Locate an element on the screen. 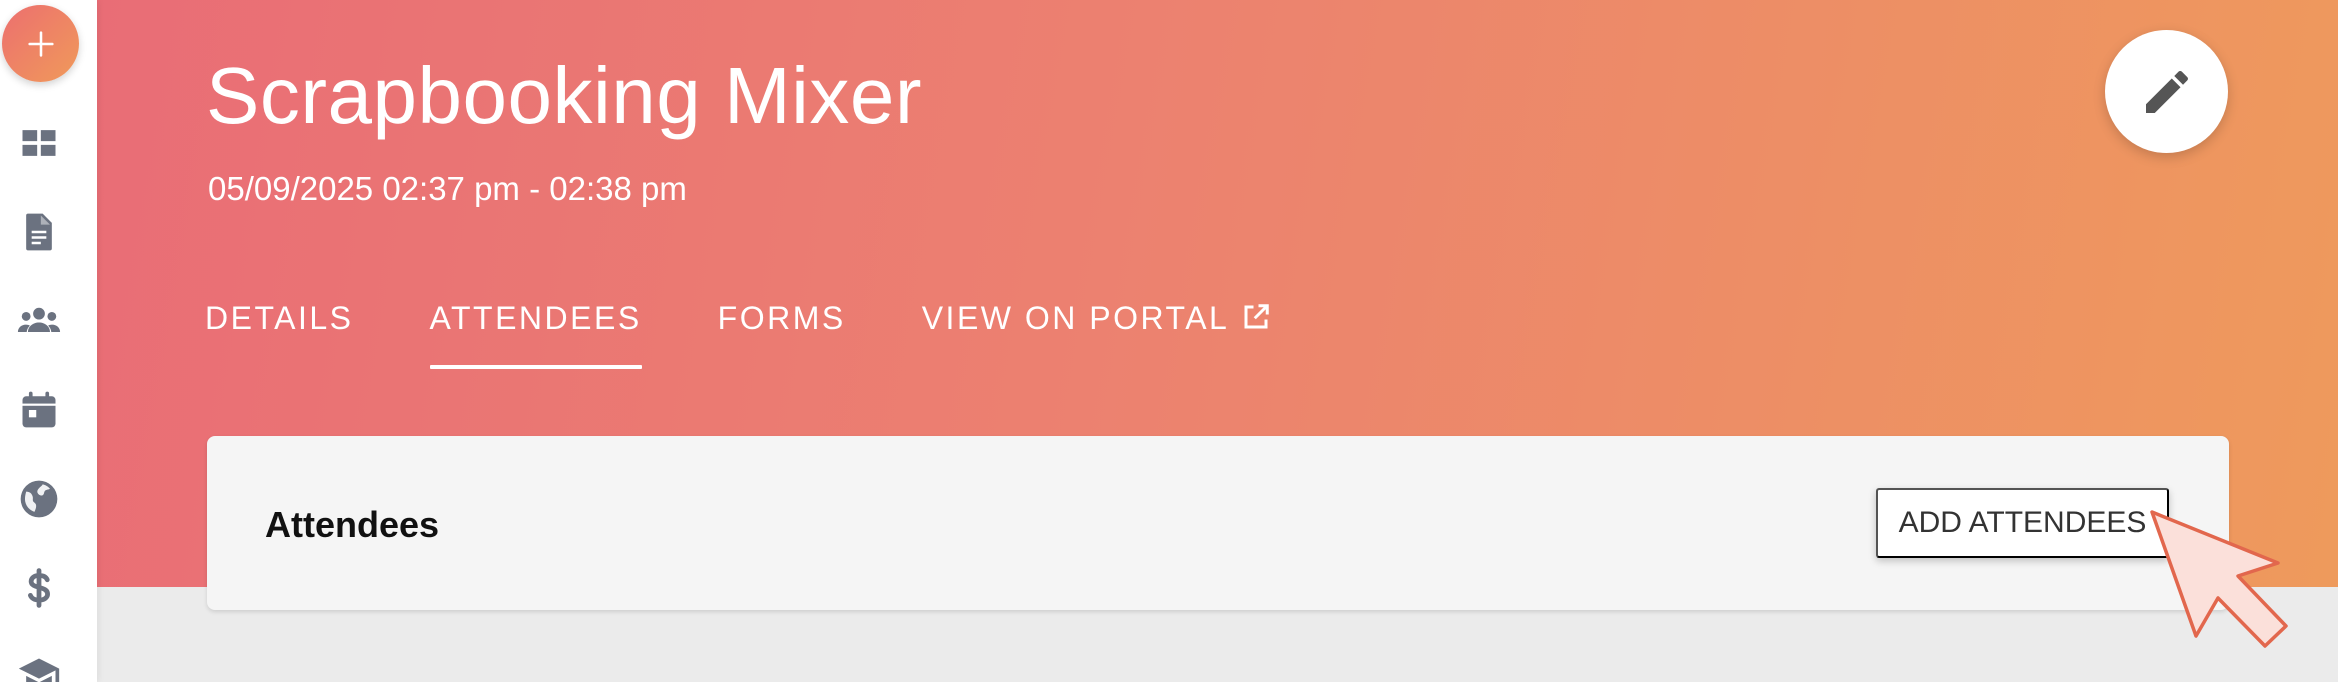  tab-label: ATTENDEES is located at coordinates (535, 318).